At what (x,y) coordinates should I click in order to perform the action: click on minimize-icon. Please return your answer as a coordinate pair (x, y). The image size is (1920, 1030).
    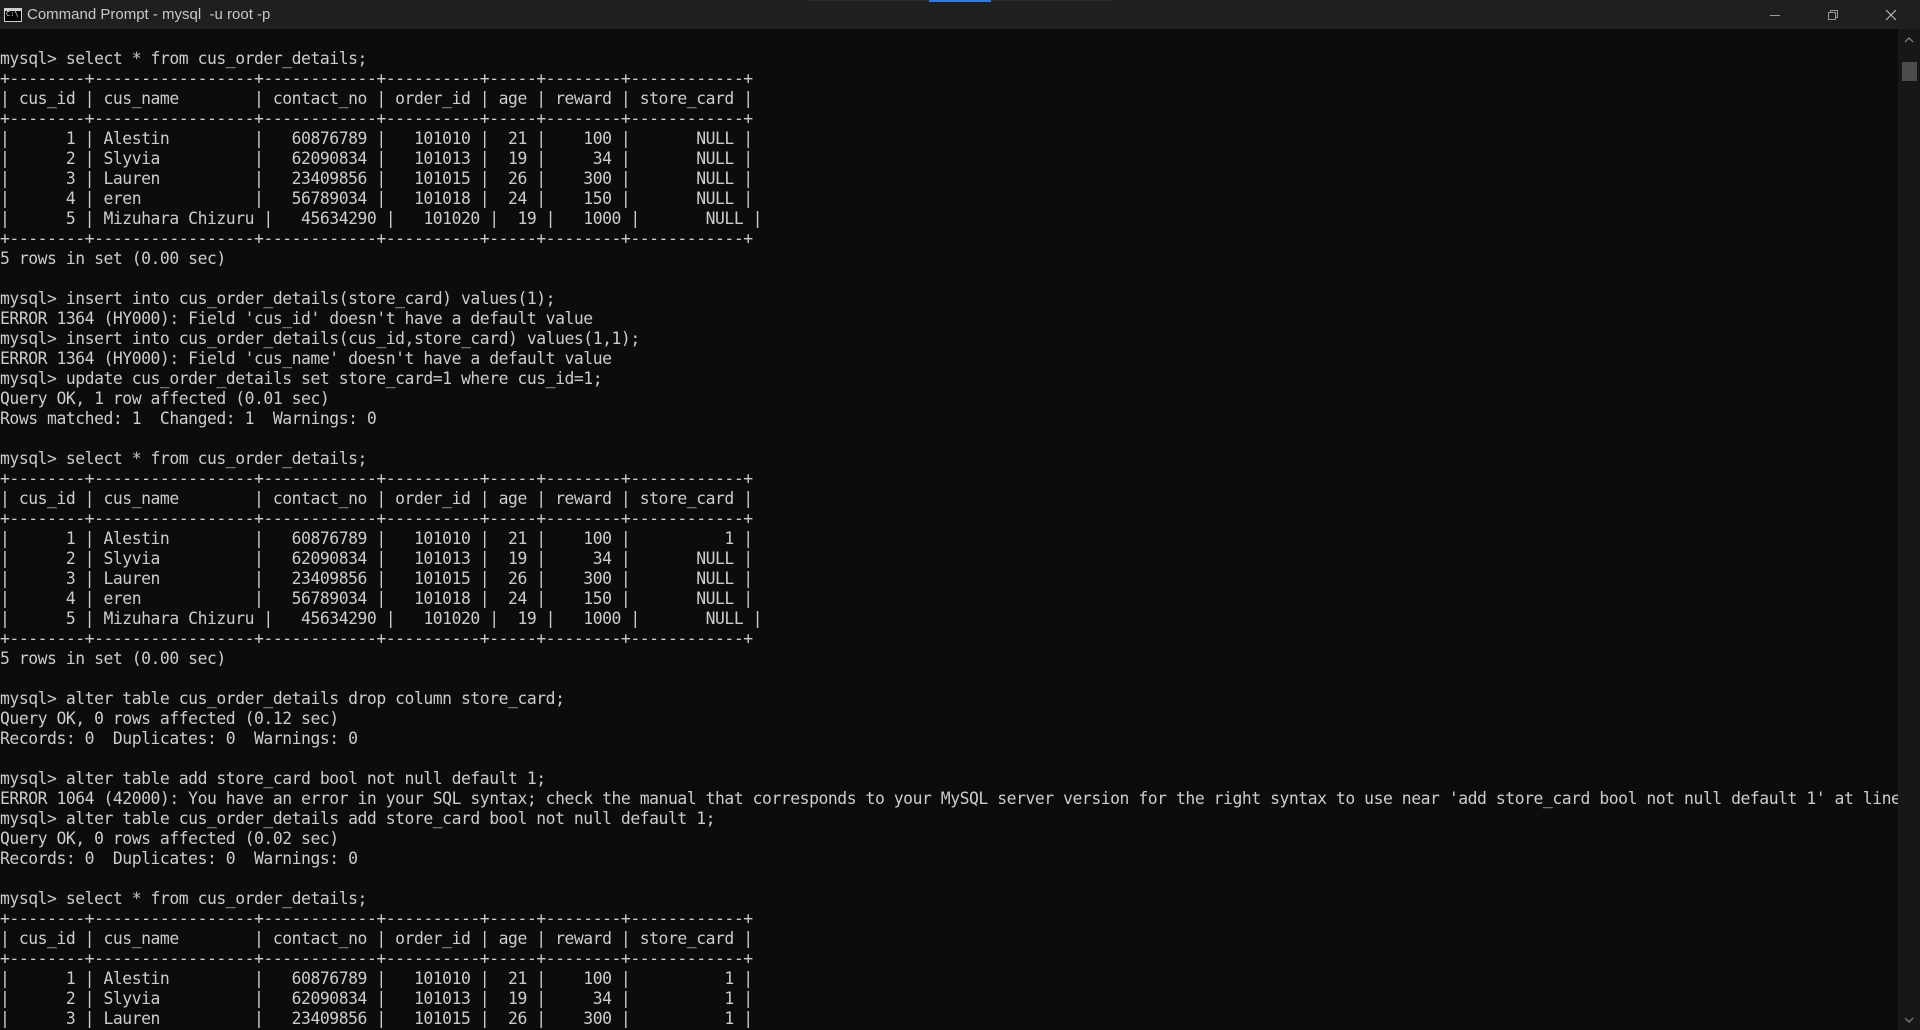
    Looking at the image, I should click on (1775, 15).